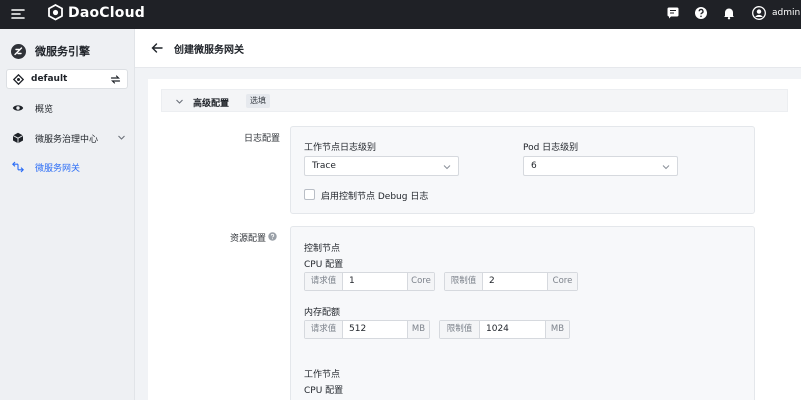 The height and width of the screenshot is (400, 801). I want to click on control-mem-label: 内存配额, so click(322, 313).